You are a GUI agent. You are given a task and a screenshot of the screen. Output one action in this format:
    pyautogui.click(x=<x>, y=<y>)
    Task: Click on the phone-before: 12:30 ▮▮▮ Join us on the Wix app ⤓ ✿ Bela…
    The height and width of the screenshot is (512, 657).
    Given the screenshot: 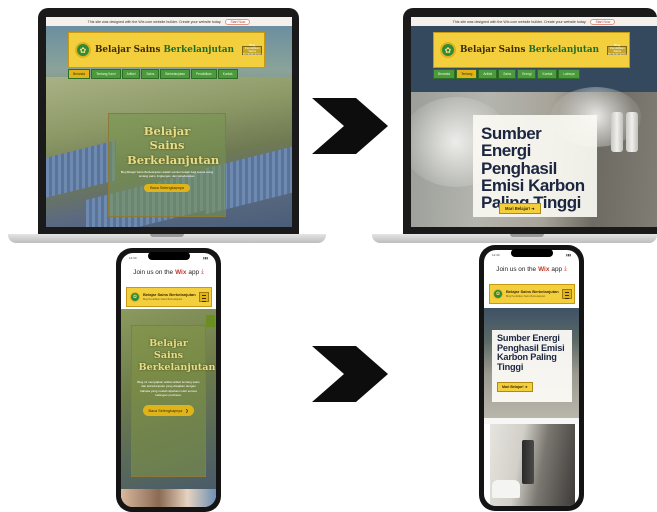 What is the action you would take?
    pyautogui.click(x=168, y=380)
    